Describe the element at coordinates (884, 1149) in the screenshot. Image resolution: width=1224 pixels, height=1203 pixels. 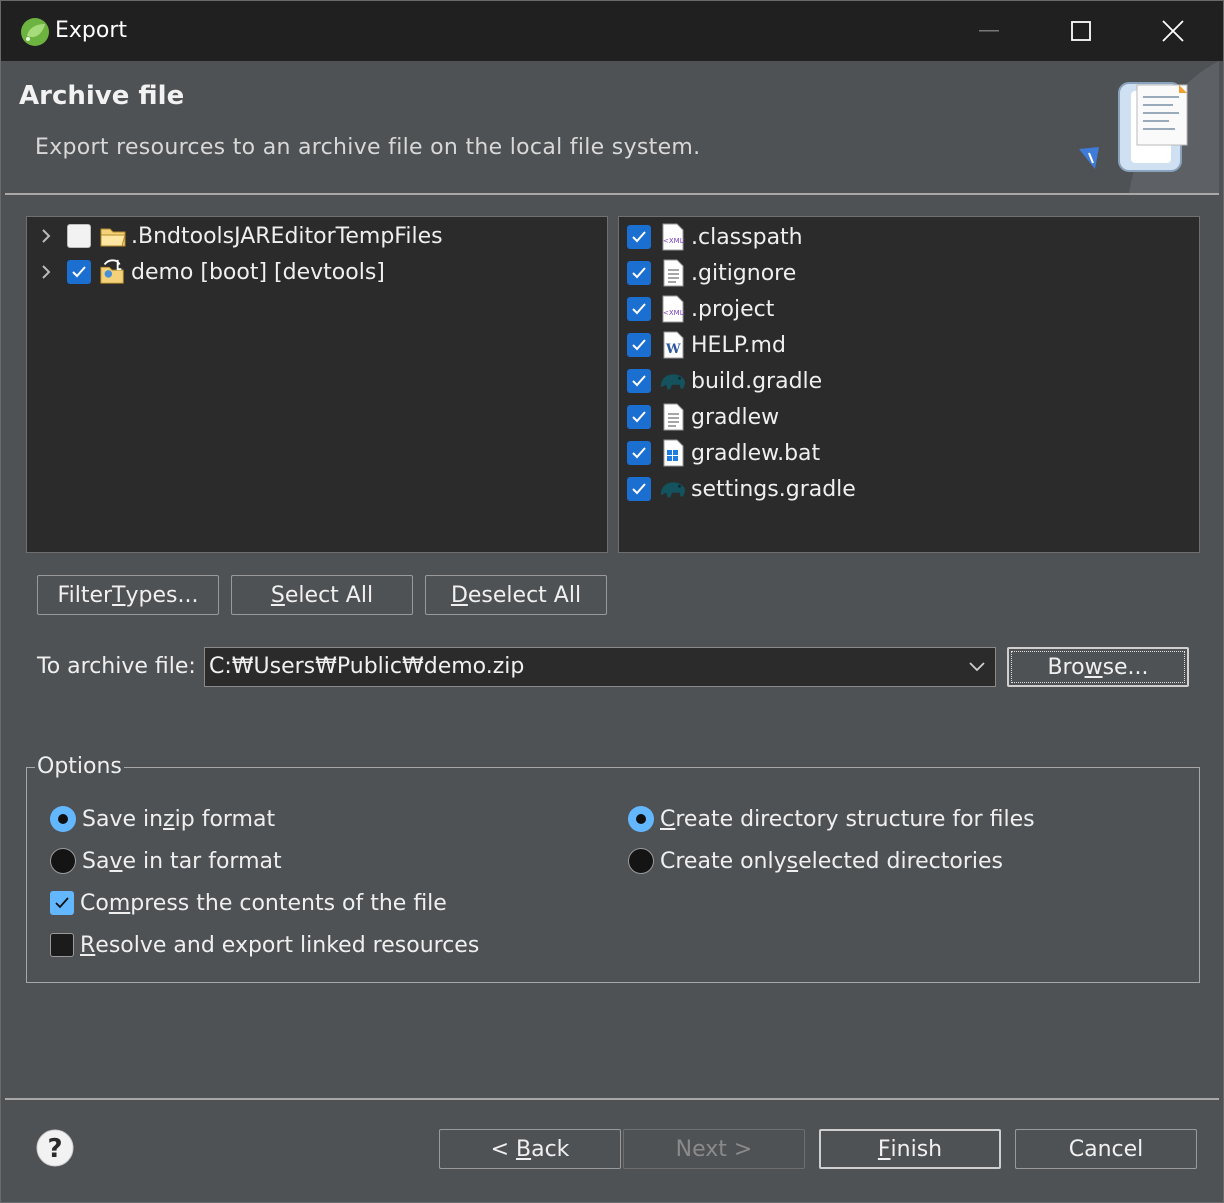
I see `finish-mnemonic: F` at that location.